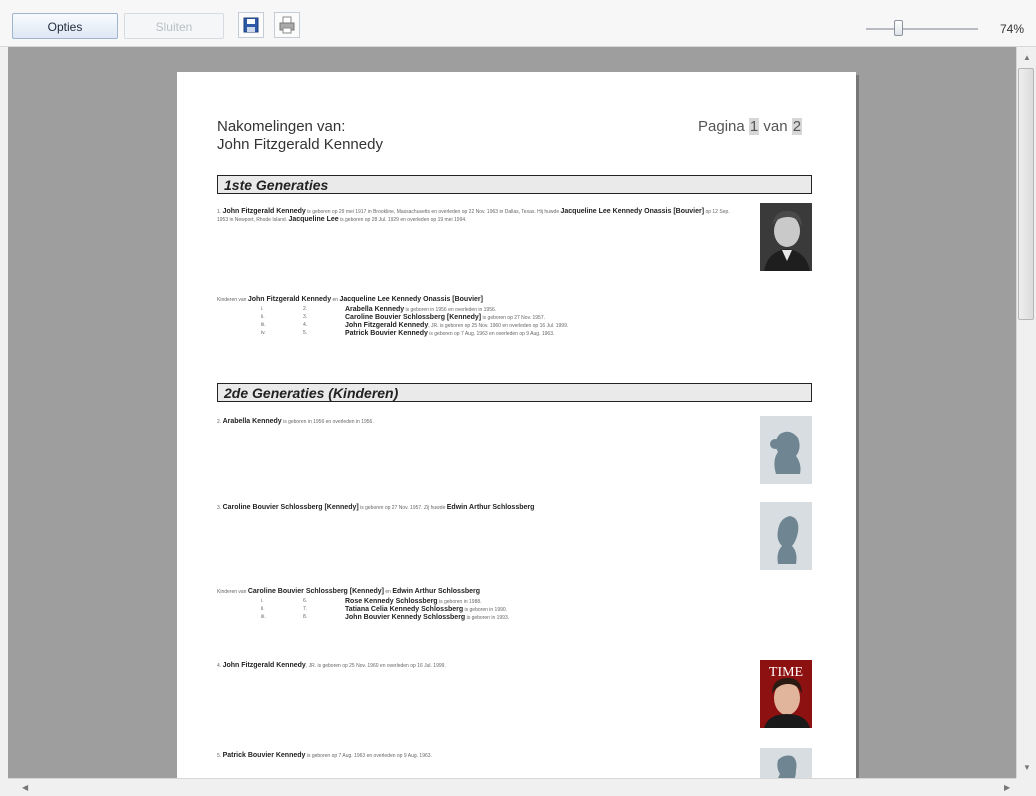 The height and width of the screenshot is (796, 1036). What do you see at coordinates (490, 507) in the screenshot?
I see `entry-spouse: Edwin Arthur Schlossberg` at bounding box center [490, 507].